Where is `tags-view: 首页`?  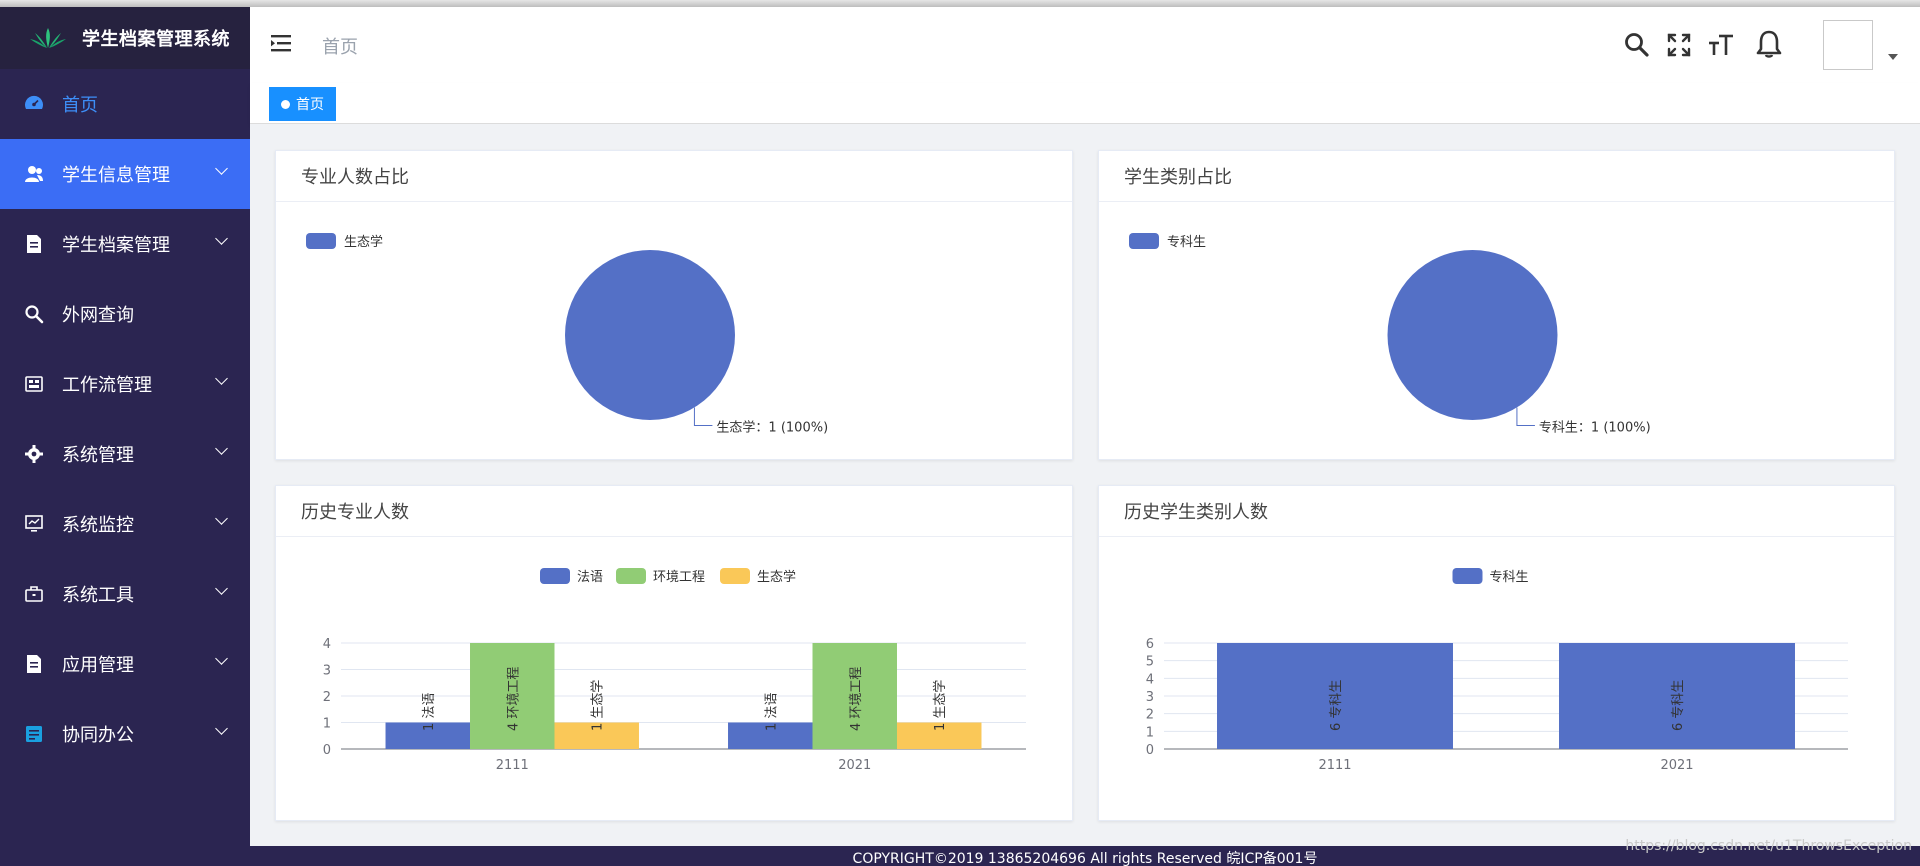 tags-view: 首页 is located at coordinates (1085, 103).